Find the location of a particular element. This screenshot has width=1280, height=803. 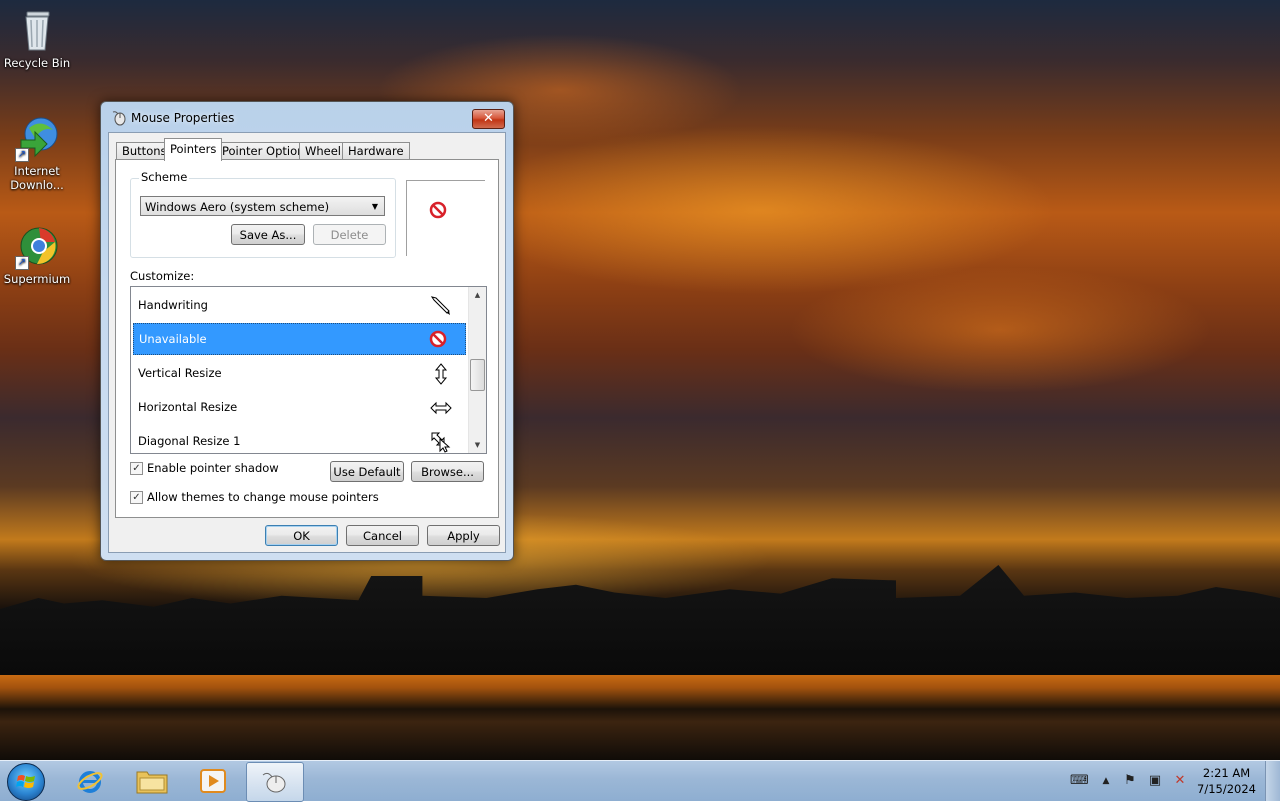

tab-hardware: Hardware is located at coordinates (376, 151).